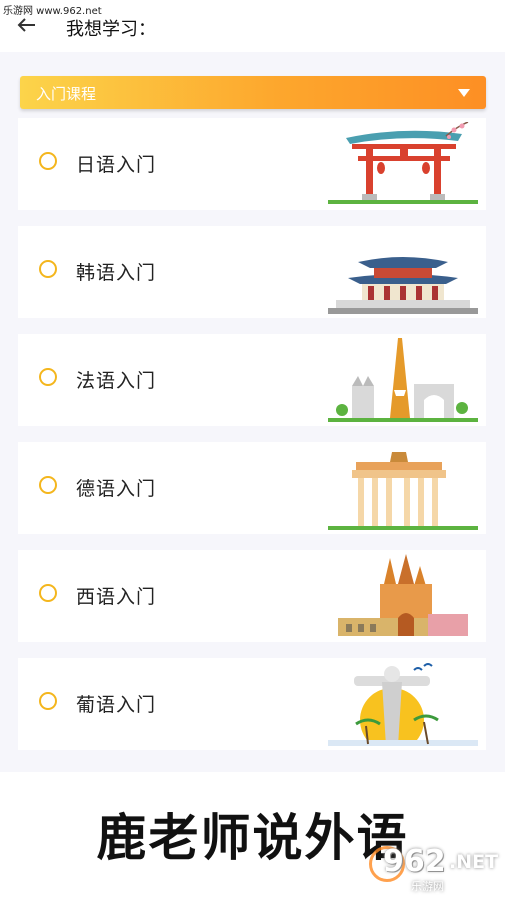  What do you see at coordinates (116, 489) in the screenshot?
I see `course-label: 德语入门` at bounding box center [116, 489].